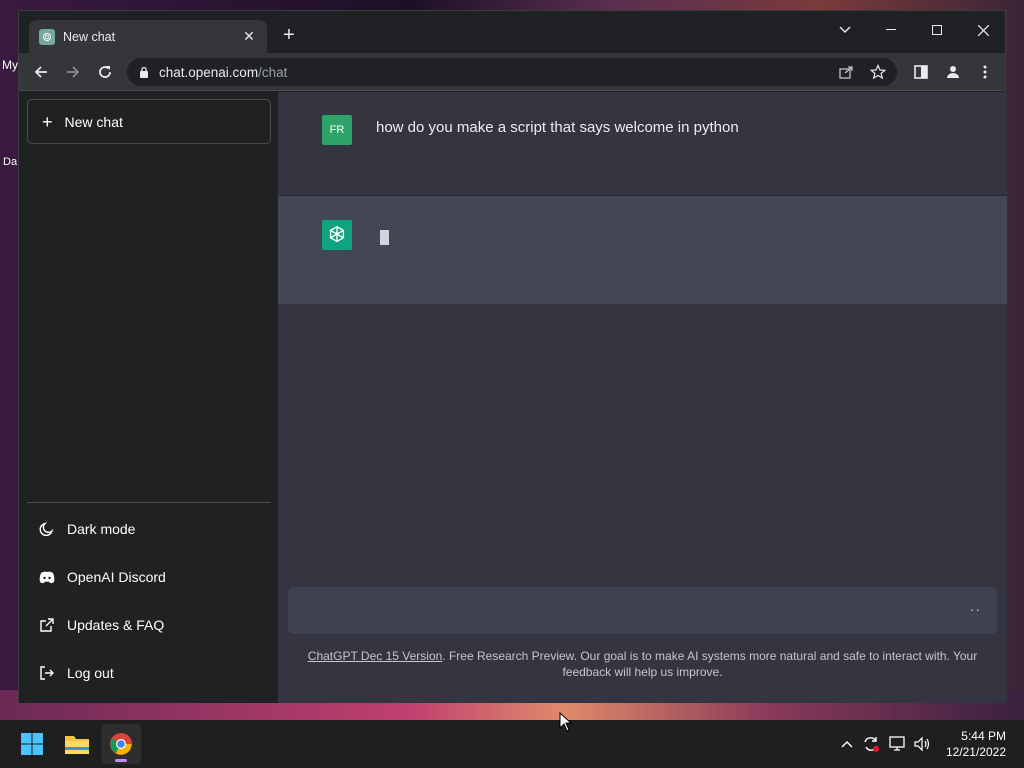 This screenshot has height=768, width=1024. Describe the element at coordinates (77, 744) in the screenshot. I see `file-explorer-icon` at that location.